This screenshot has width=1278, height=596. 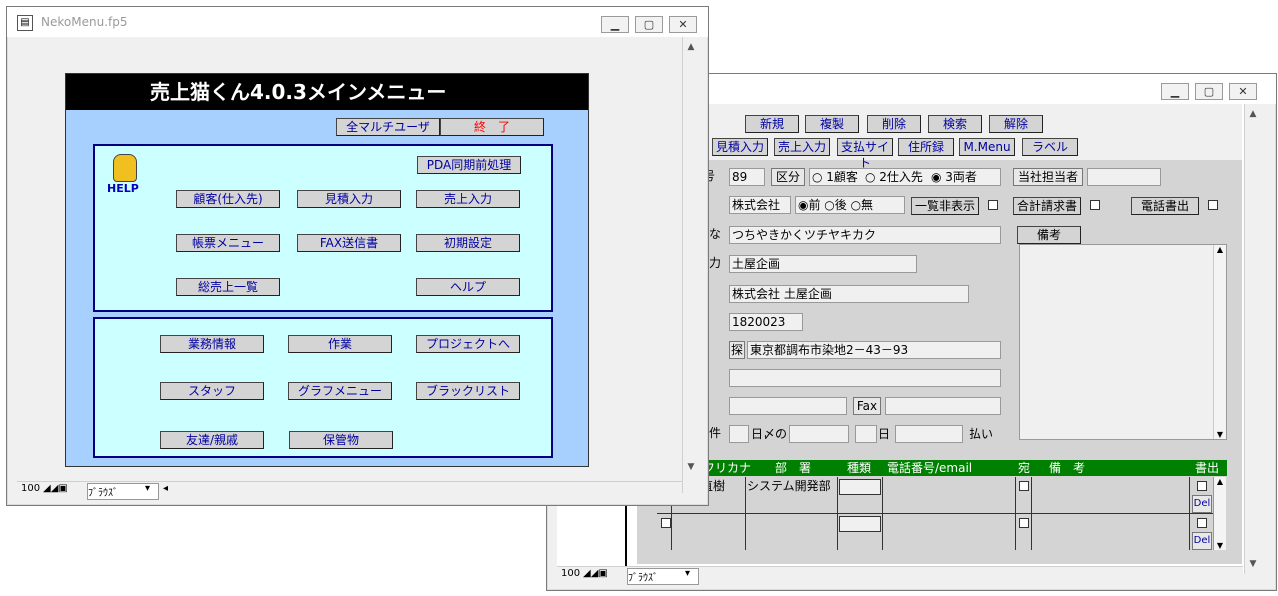 What do you see at coordinates (1202, 504) in the screenshot?
I see `row1-del-button: Del` at bounding box center [1202, 504].